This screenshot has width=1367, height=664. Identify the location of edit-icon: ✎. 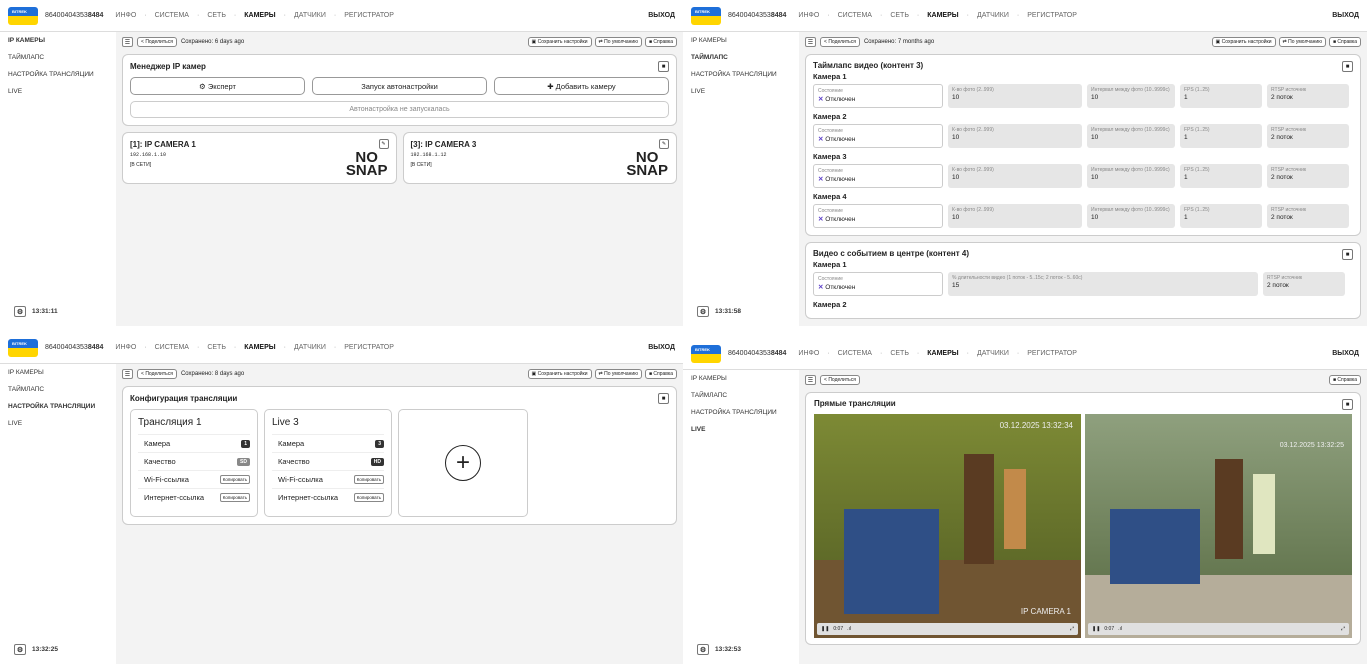
(664, 144).